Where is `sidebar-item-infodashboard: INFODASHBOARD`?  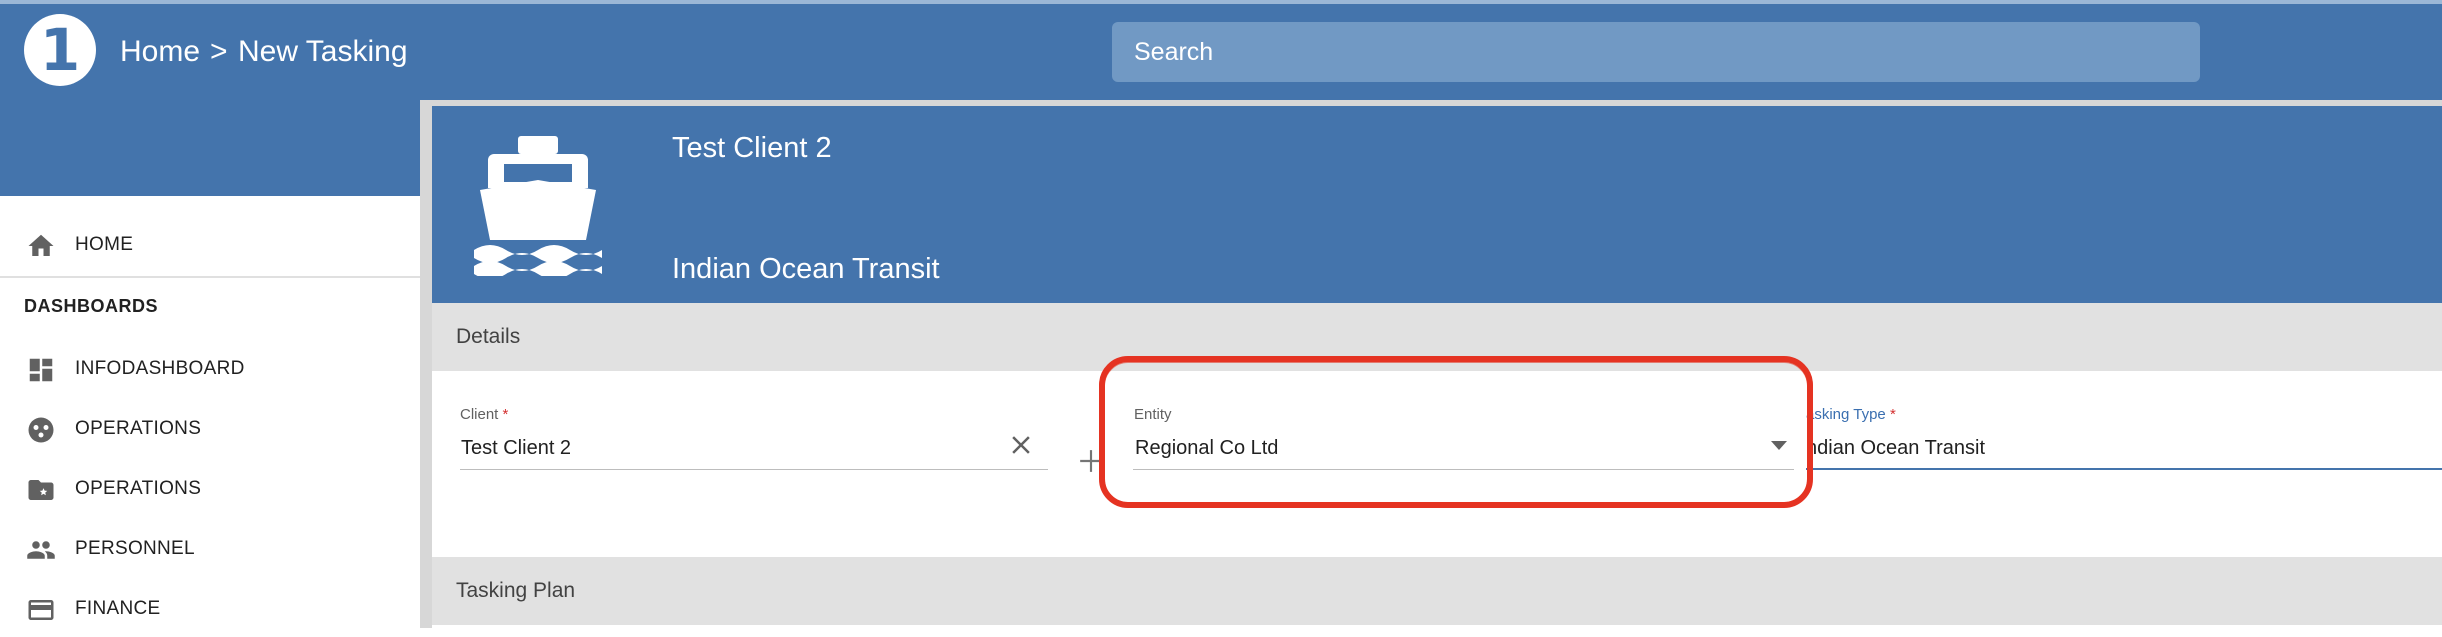 sidebar-item-infodashboard: INFODASHBOARD is located at coordinates (210, 369).